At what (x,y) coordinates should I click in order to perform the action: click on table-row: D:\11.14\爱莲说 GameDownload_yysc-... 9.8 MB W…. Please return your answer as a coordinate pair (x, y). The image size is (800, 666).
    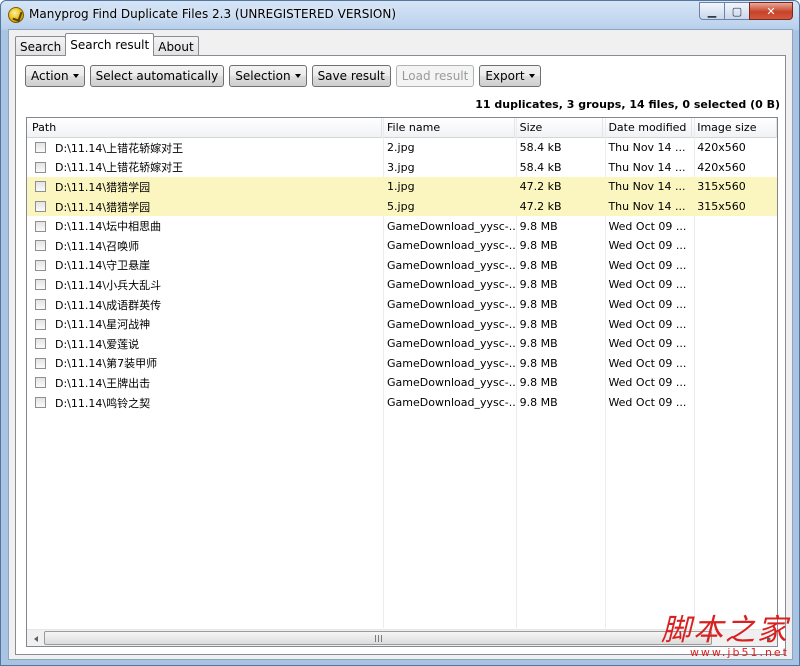
    Looking at the image, I should click on (402, 344).